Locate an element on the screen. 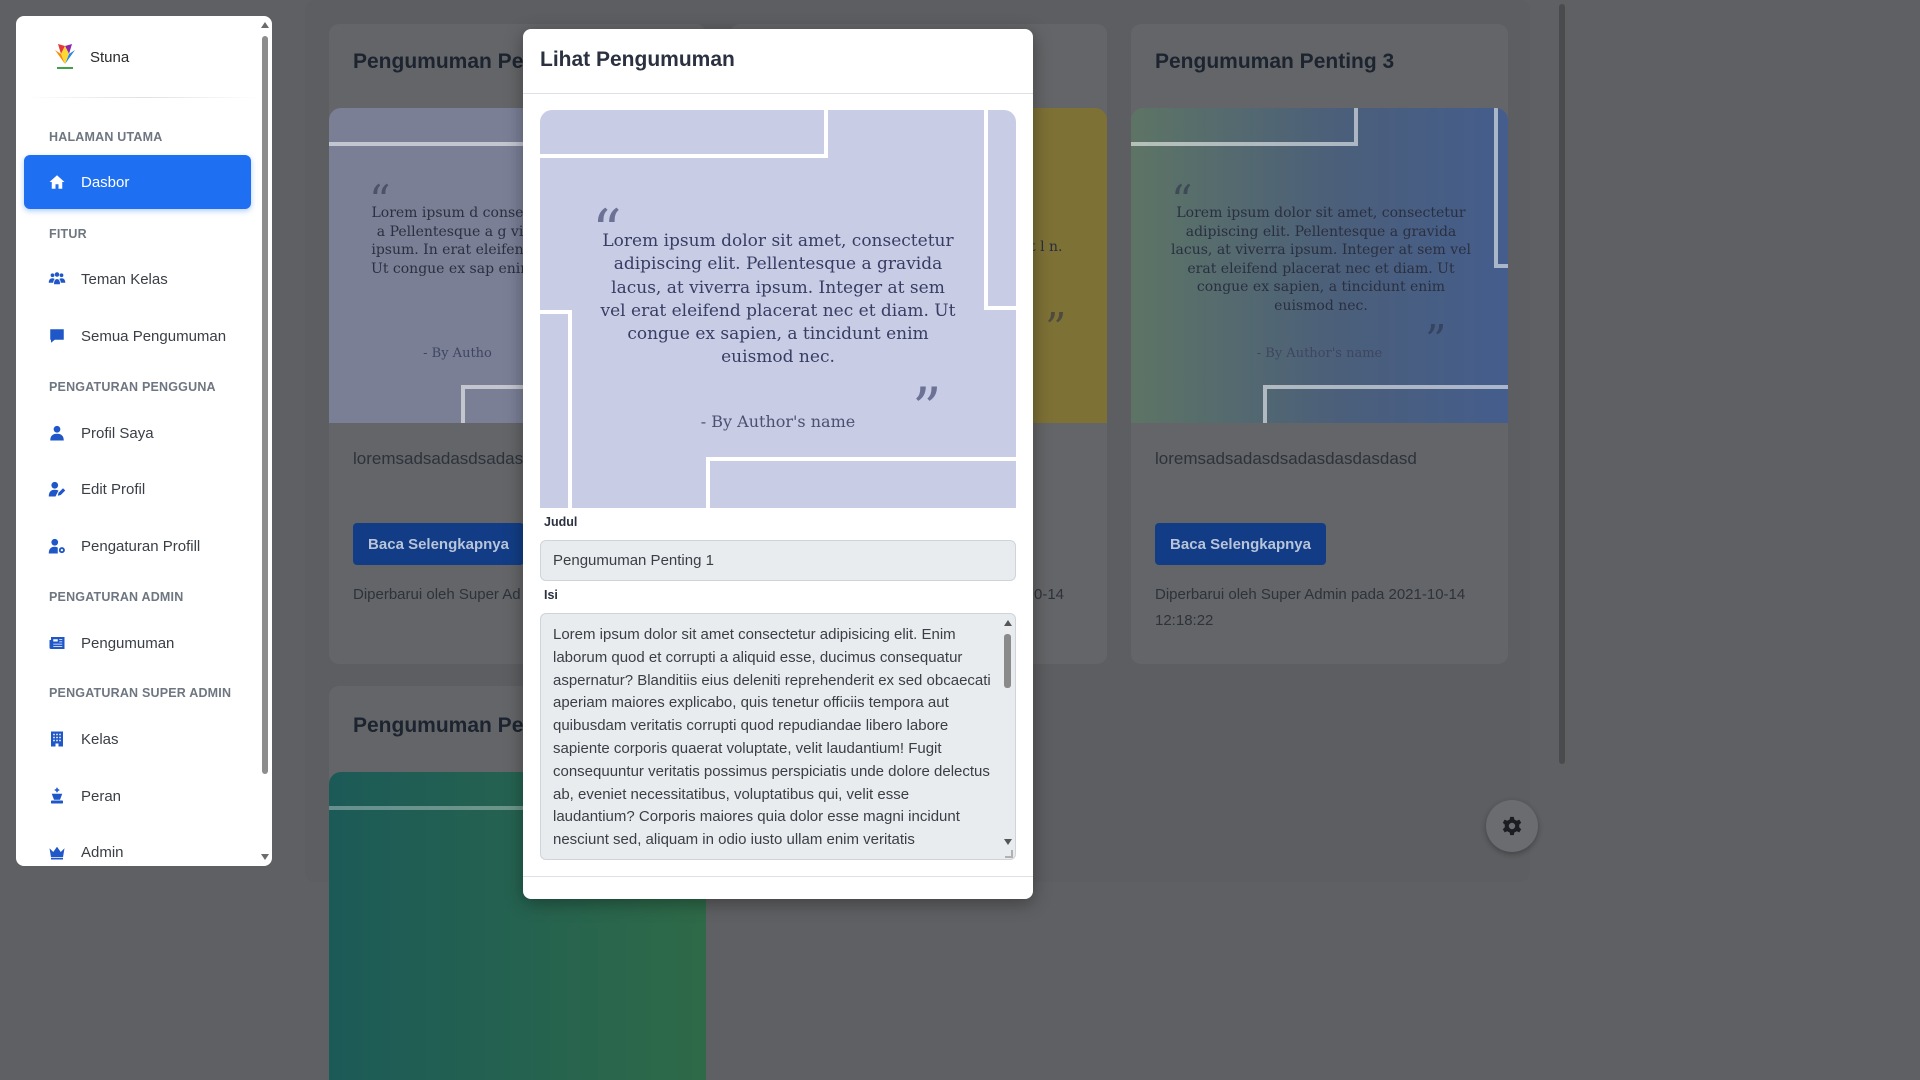  sidebar-item-pengaturan-profill: Pengaturan Profill is located at coordinates (137, 546).